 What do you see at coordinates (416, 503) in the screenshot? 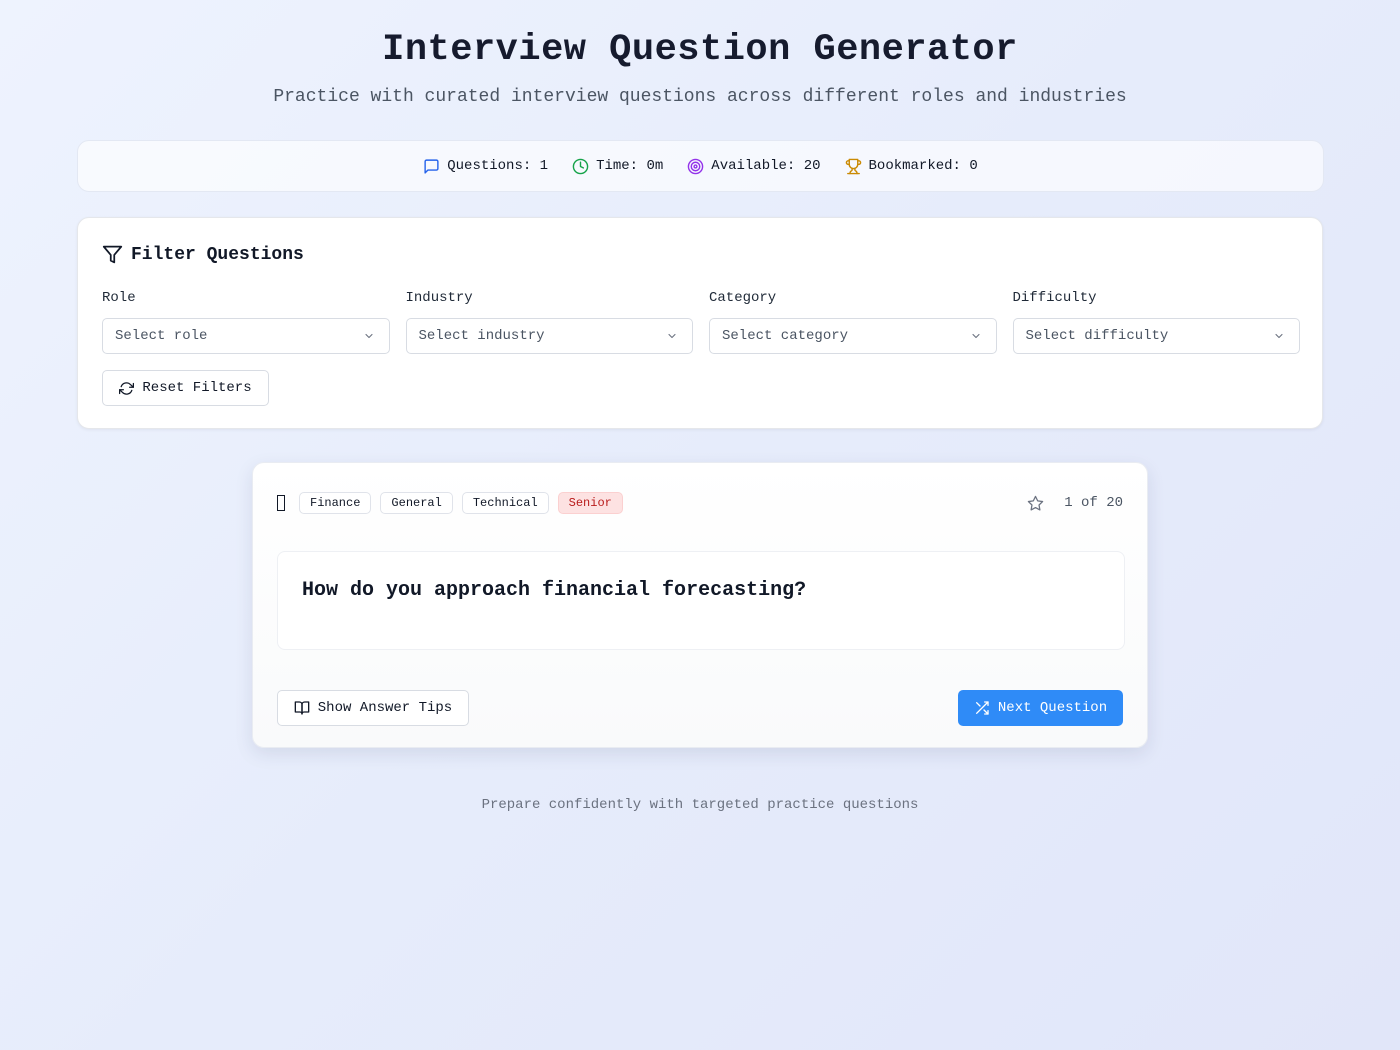
I see `tag-role: General` at bounding box center [416, 503].